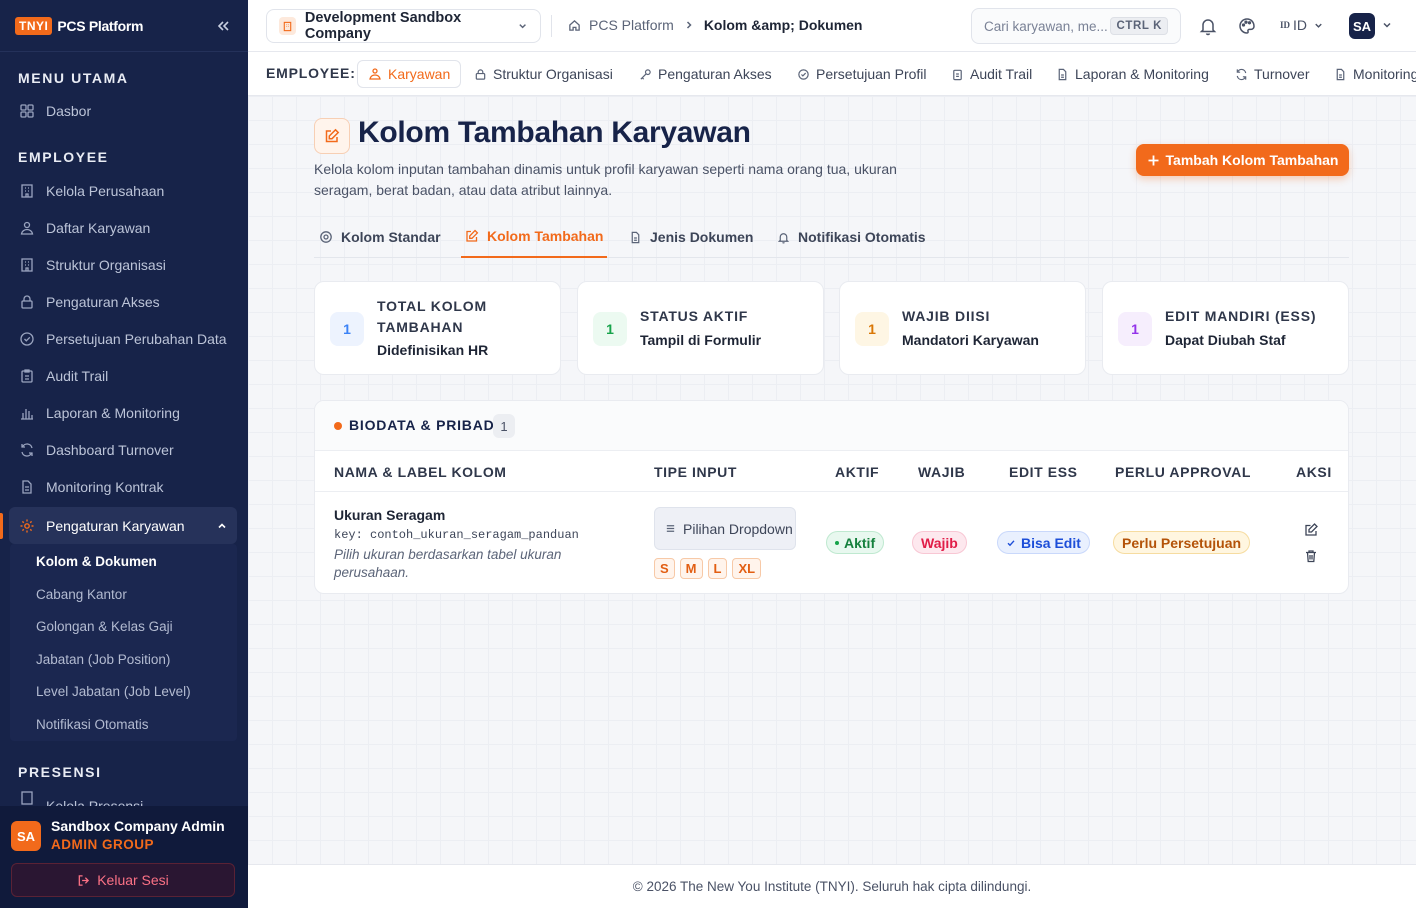 This screenshot has height=908, width=1416. I want to click on tab-audit-trail: Audit Trail, so click(991, 74).